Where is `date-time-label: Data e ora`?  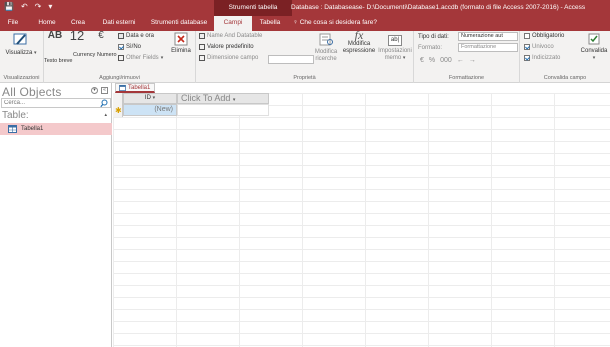 date-time-label: Data e ora is located at coordinates (140, 36).